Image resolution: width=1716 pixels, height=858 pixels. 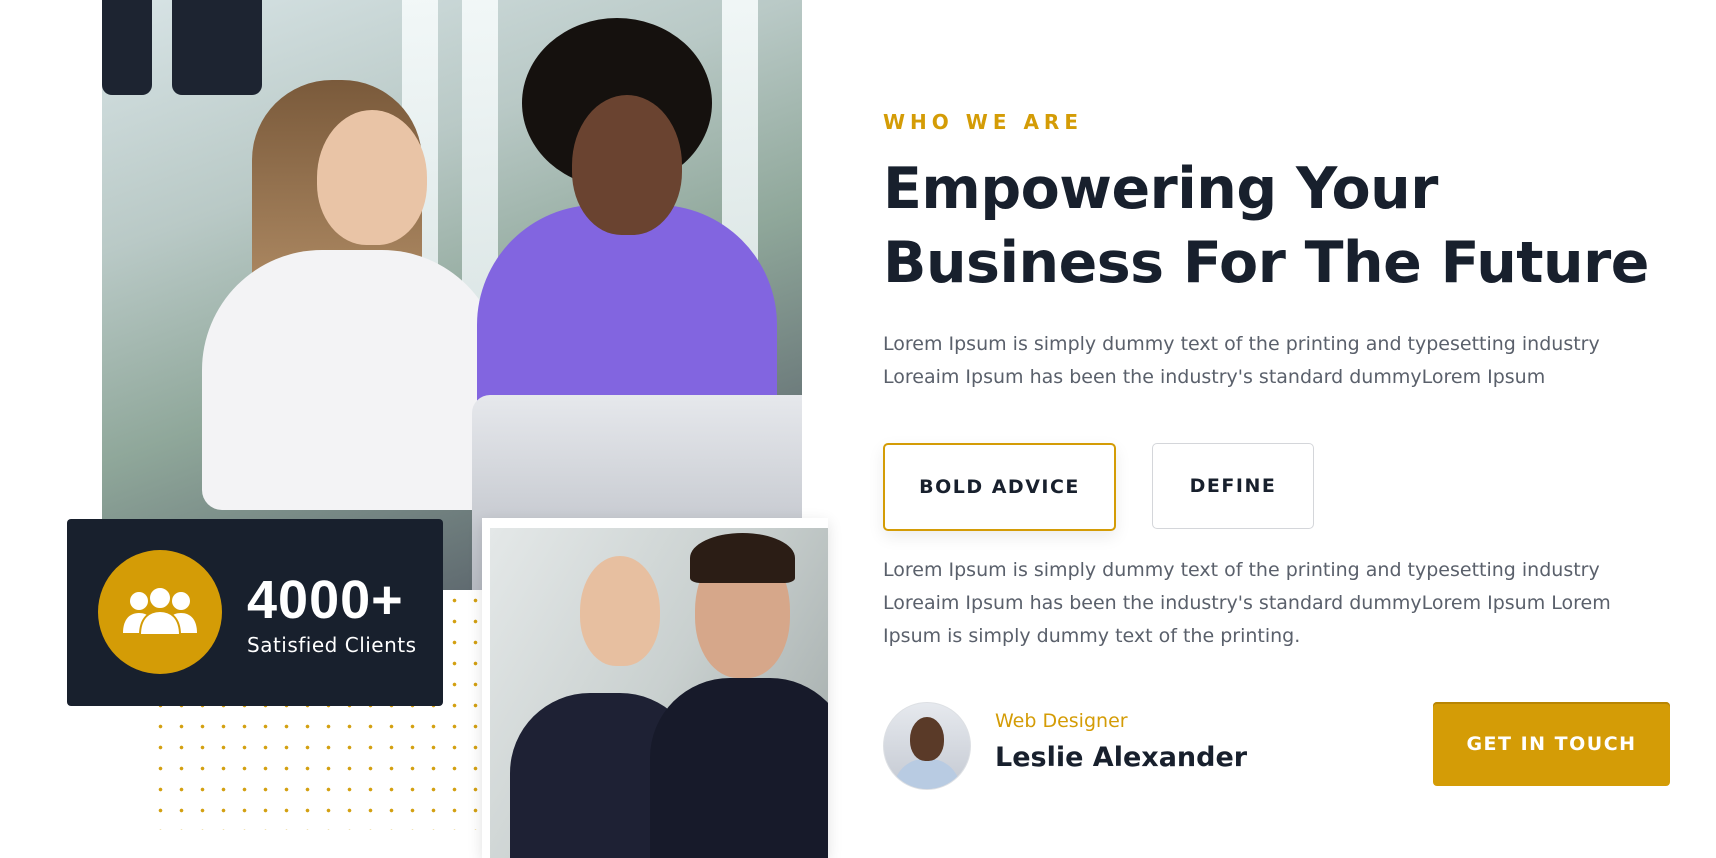 I want to click on users-icon, so click(x=160, y=612).